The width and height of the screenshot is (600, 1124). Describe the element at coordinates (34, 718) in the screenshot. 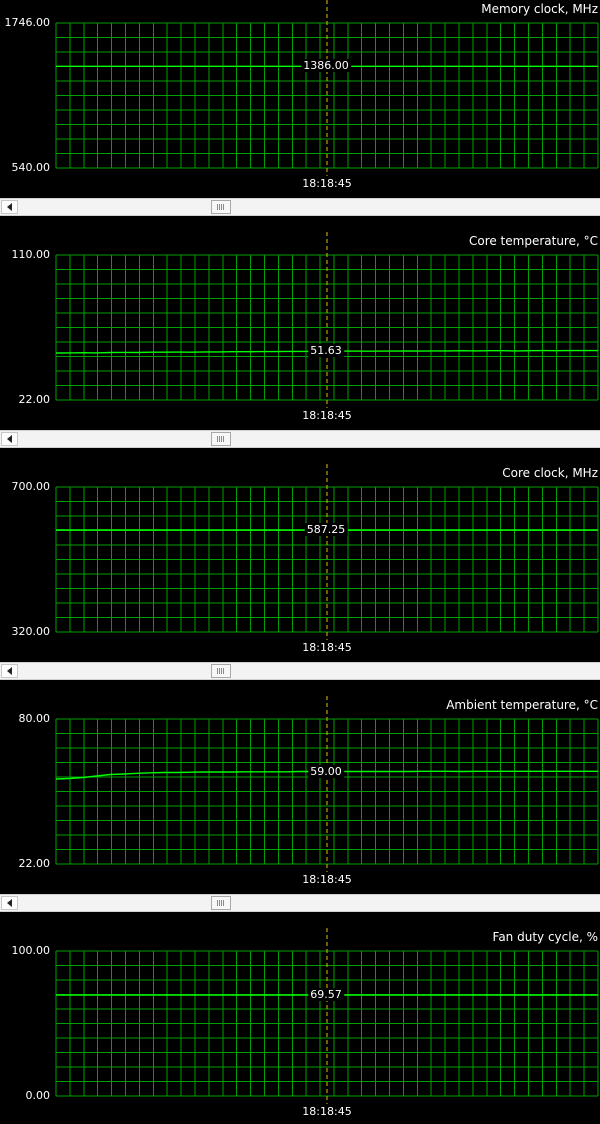

I see `y-axis-max-label: 80.00` at that location.